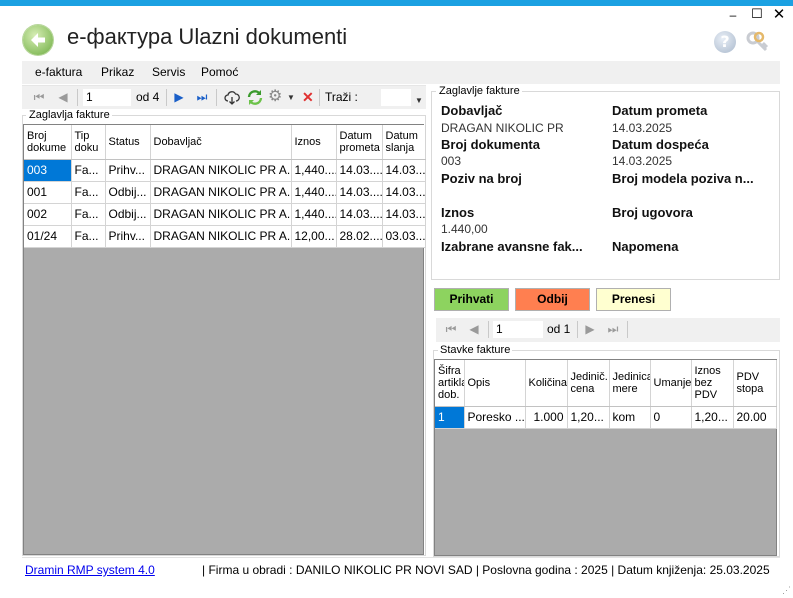 The image size is (793, 598). What do you see at coordinates (308, 97) in the screenshot?
I see `delete-icon: ✕` at bounding box center [308, 97].